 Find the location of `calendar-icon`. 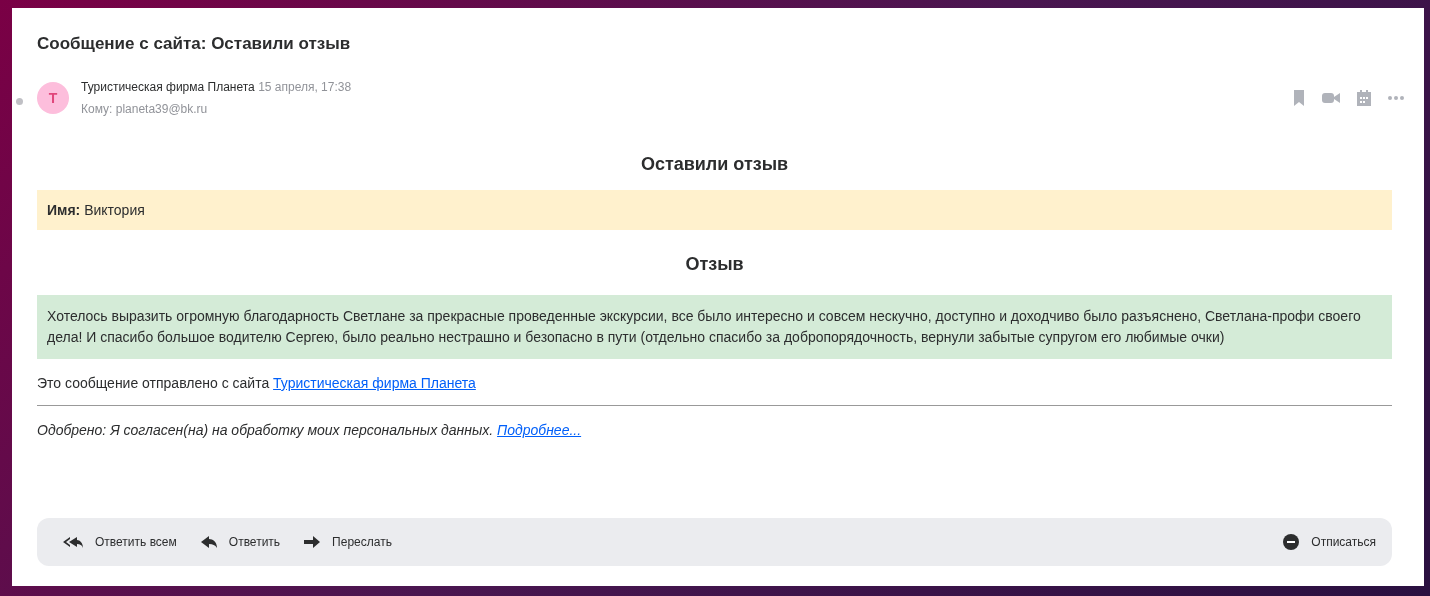

calendar-icon is located at coordinates (1364, 98).